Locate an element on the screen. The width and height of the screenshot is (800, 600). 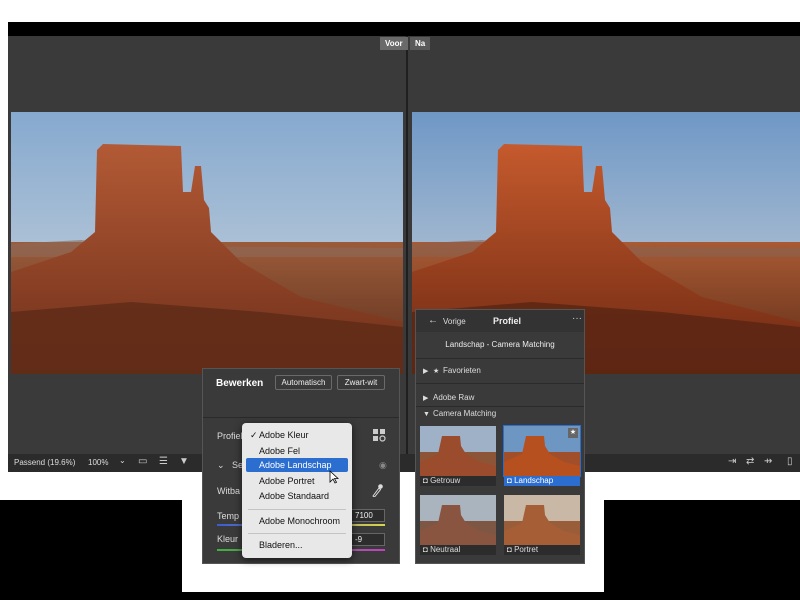
more-options-icon: ··· is located at coordinates (577, 318).